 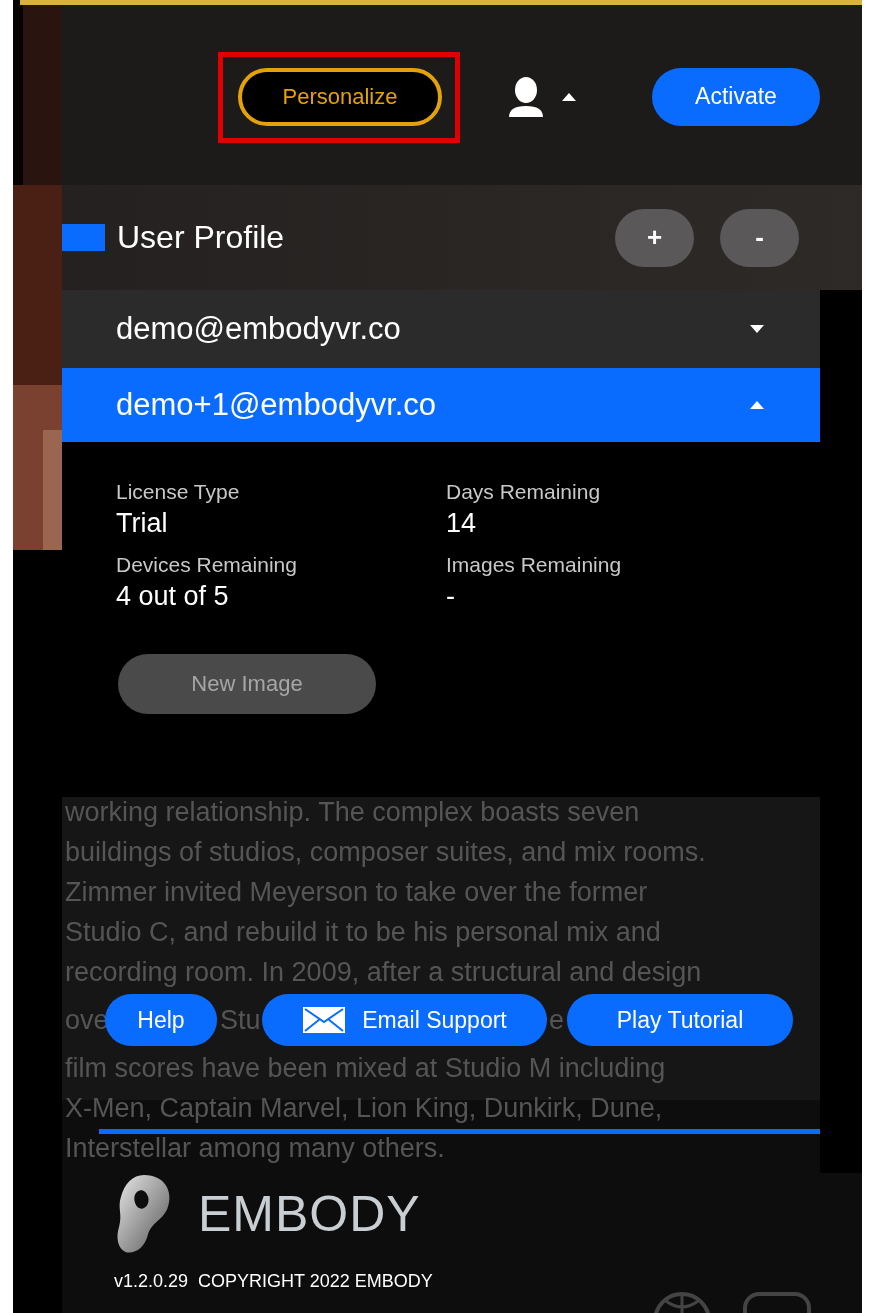 What do you see at coordinates (364, 1108) in the screenshot?
I see `background-text-line: X-Men, Captain Marvel, Lion King, Dunkirk, Dune,` at bounding box center [364, 1108].